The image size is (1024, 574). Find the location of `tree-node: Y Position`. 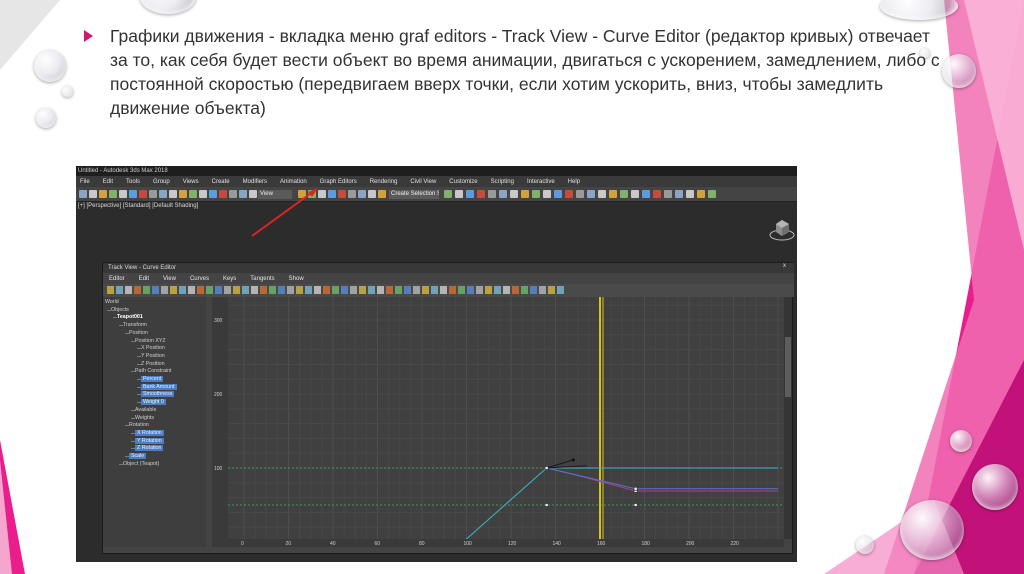

tree-node: Y Position is located at coordinates (153, 356).